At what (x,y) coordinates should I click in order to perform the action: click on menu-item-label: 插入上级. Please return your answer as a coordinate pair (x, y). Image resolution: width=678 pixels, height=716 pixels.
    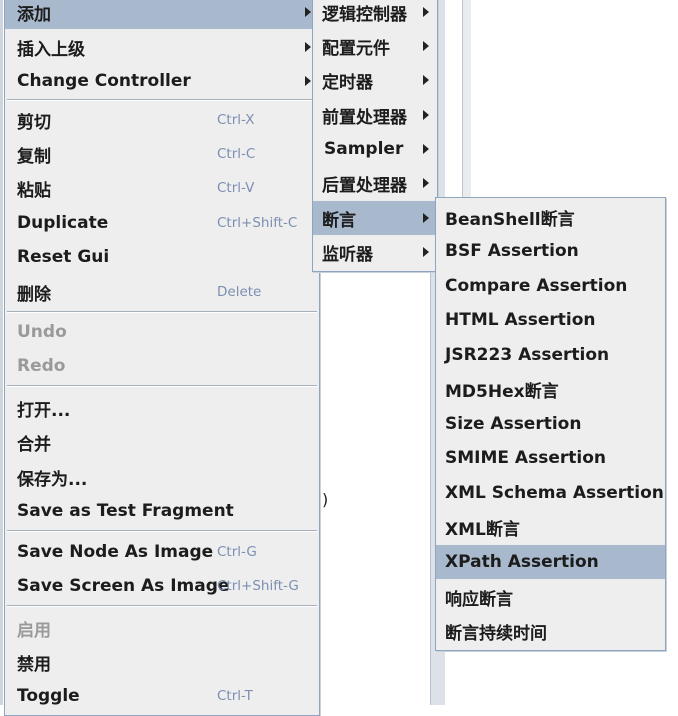
    Looking at the image, I should click on (51, 49).